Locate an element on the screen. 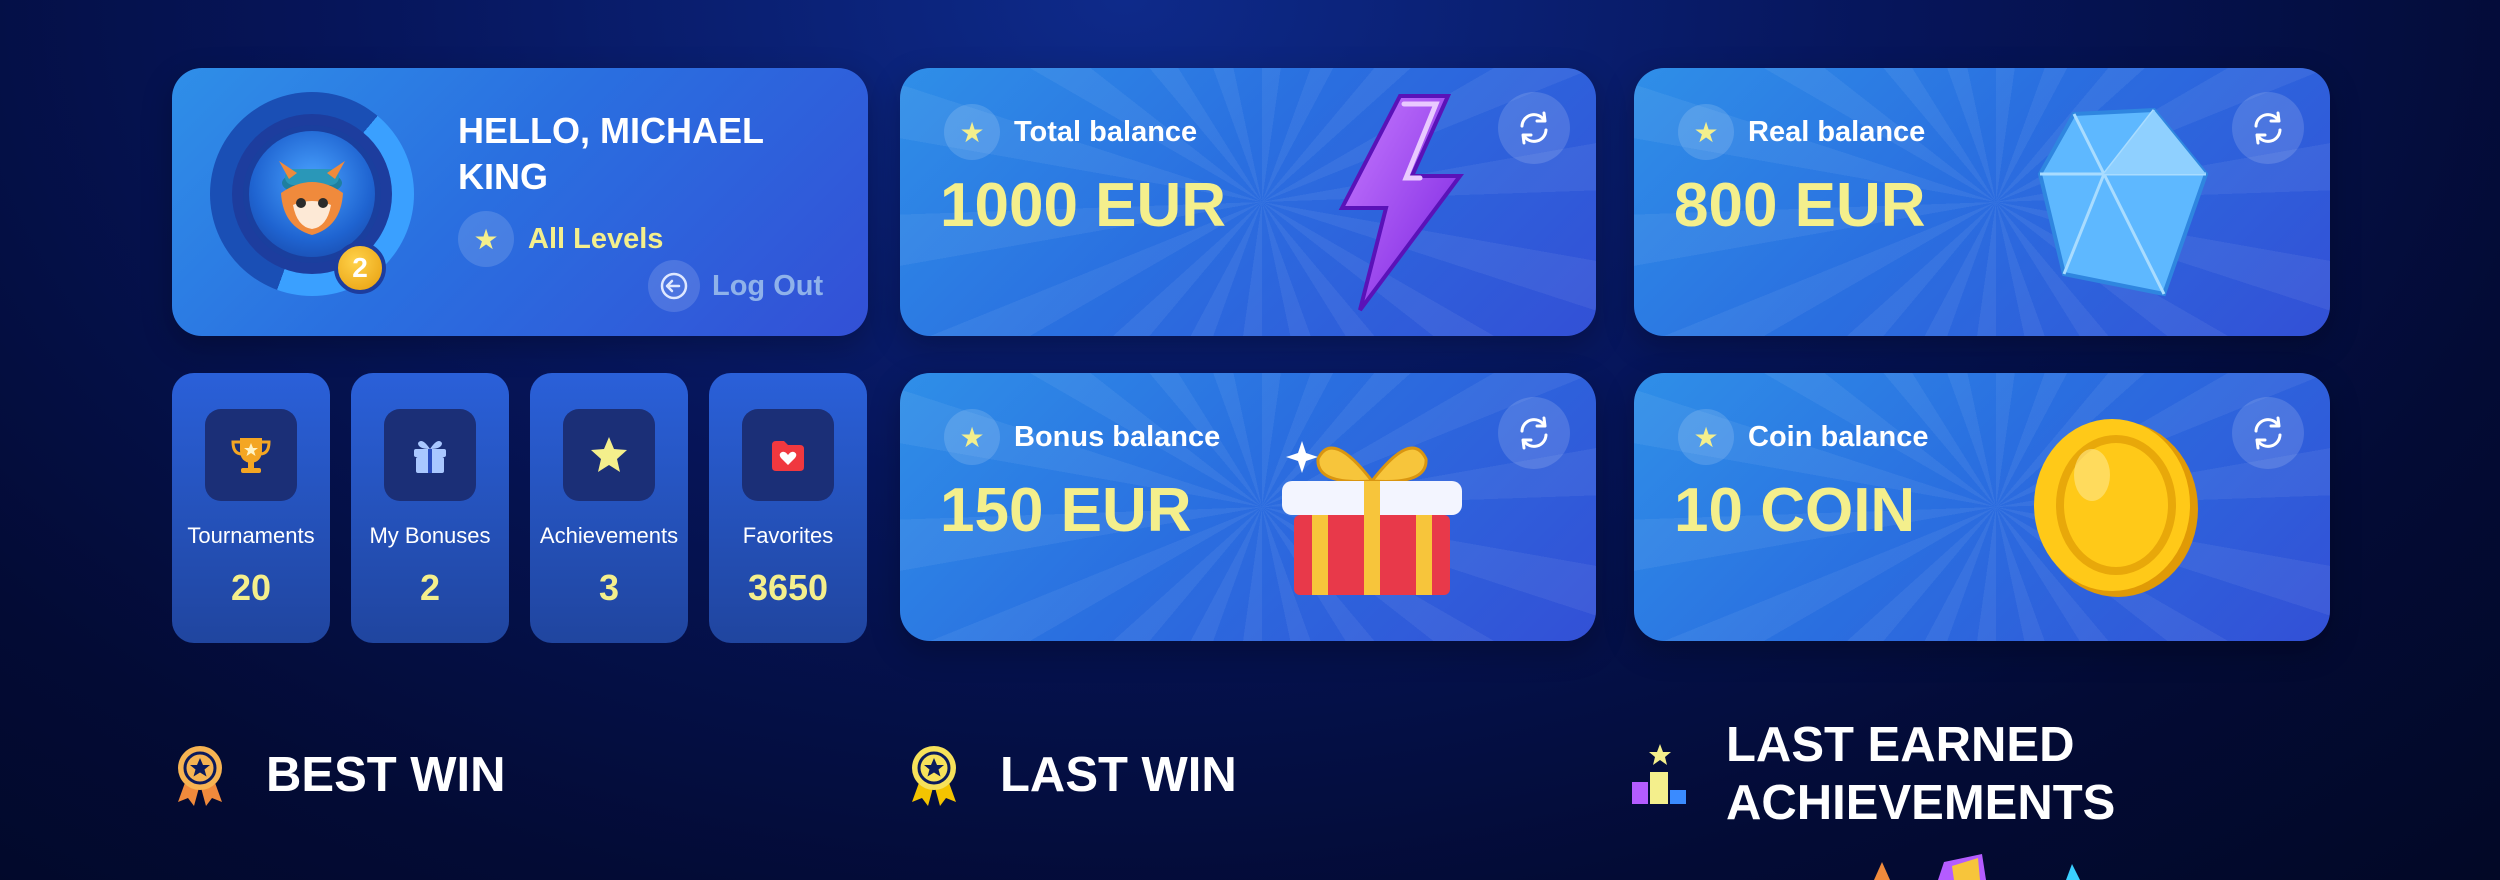 The image size is (2500, 880). stat-label: My Bonuses is located at coordinates (430, 535).